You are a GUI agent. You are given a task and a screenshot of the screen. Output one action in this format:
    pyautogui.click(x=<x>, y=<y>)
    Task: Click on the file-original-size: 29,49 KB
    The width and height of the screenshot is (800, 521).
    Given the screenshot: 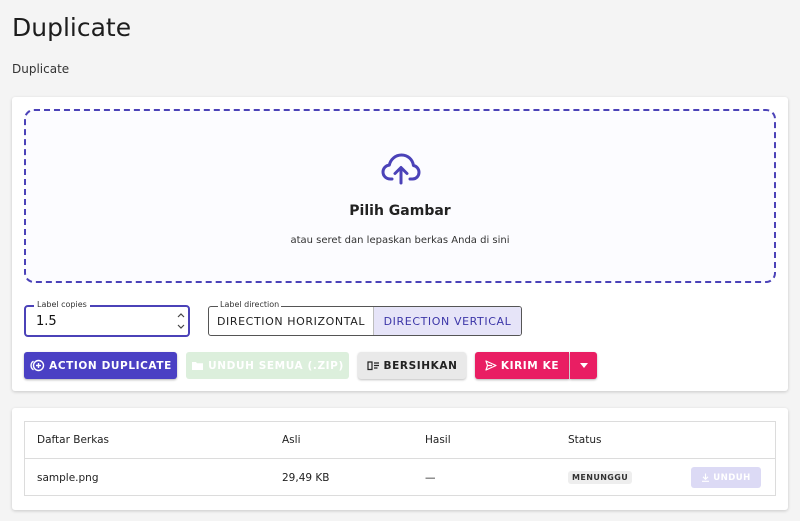 What is the action you would take?
    pyautogui.click(x=306, y=477)
    